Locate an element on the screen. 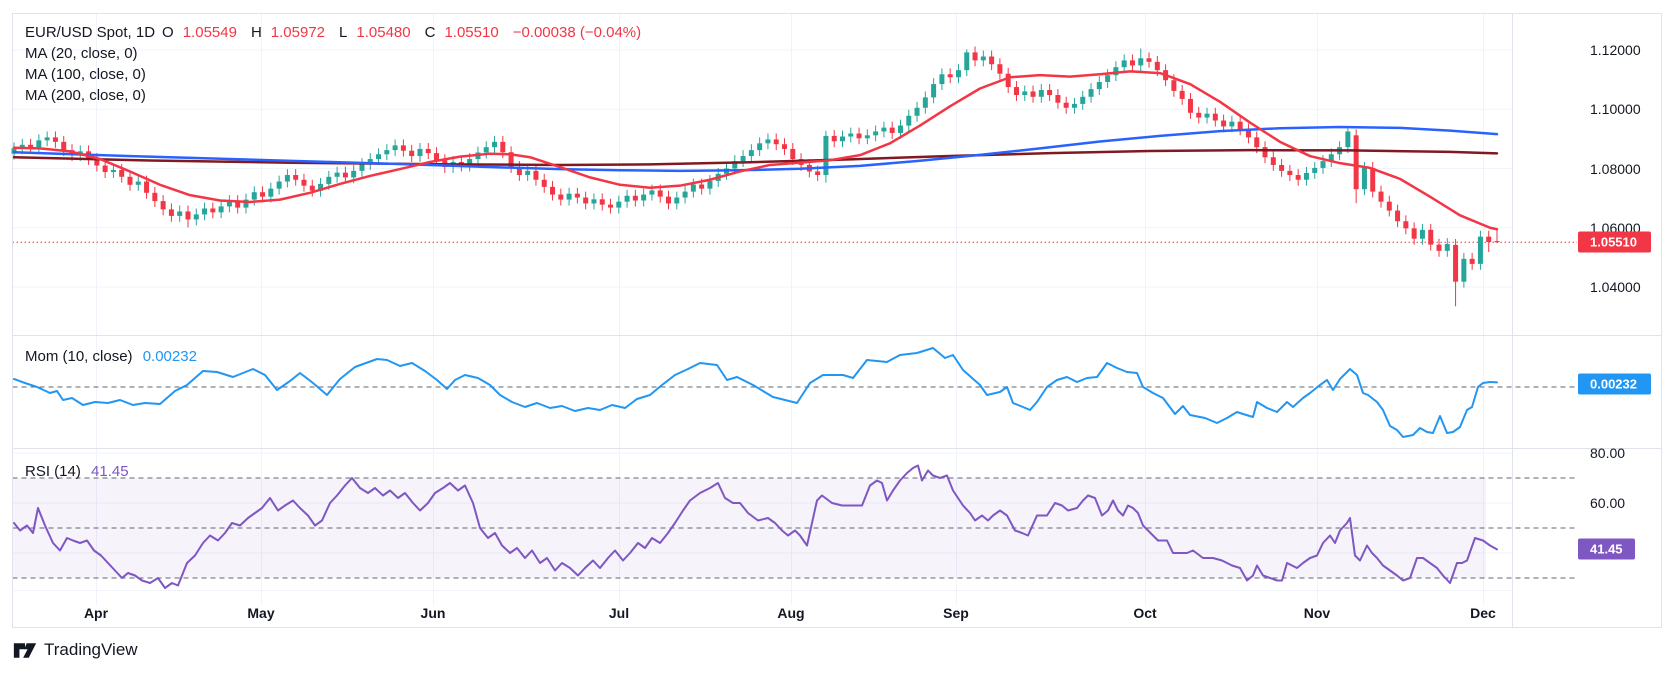 This screenshot has width=1674, height=674. rsi-label: RSI (14) is located at coordinates (53, 471).